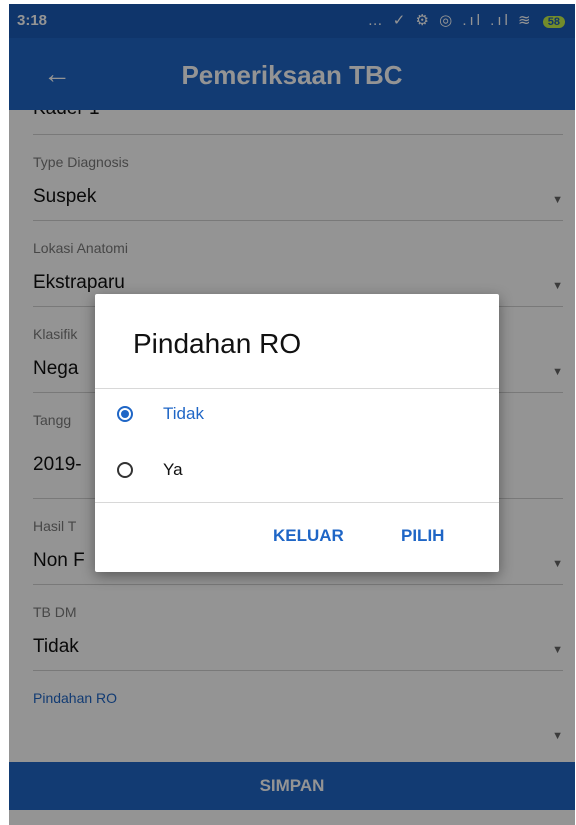 This screenshot has width=576, height=825. I want to click on confirm-button: PILIH, so click(422, 536).